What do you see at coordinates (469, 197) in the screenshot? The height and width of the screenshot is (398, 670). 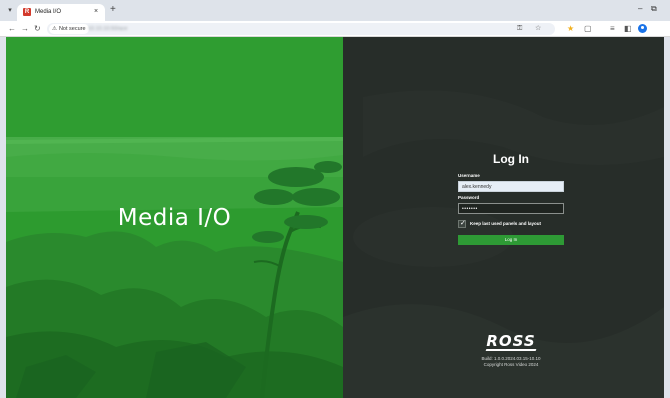 I see `password-label: Password` at bounding box center [469, 197].